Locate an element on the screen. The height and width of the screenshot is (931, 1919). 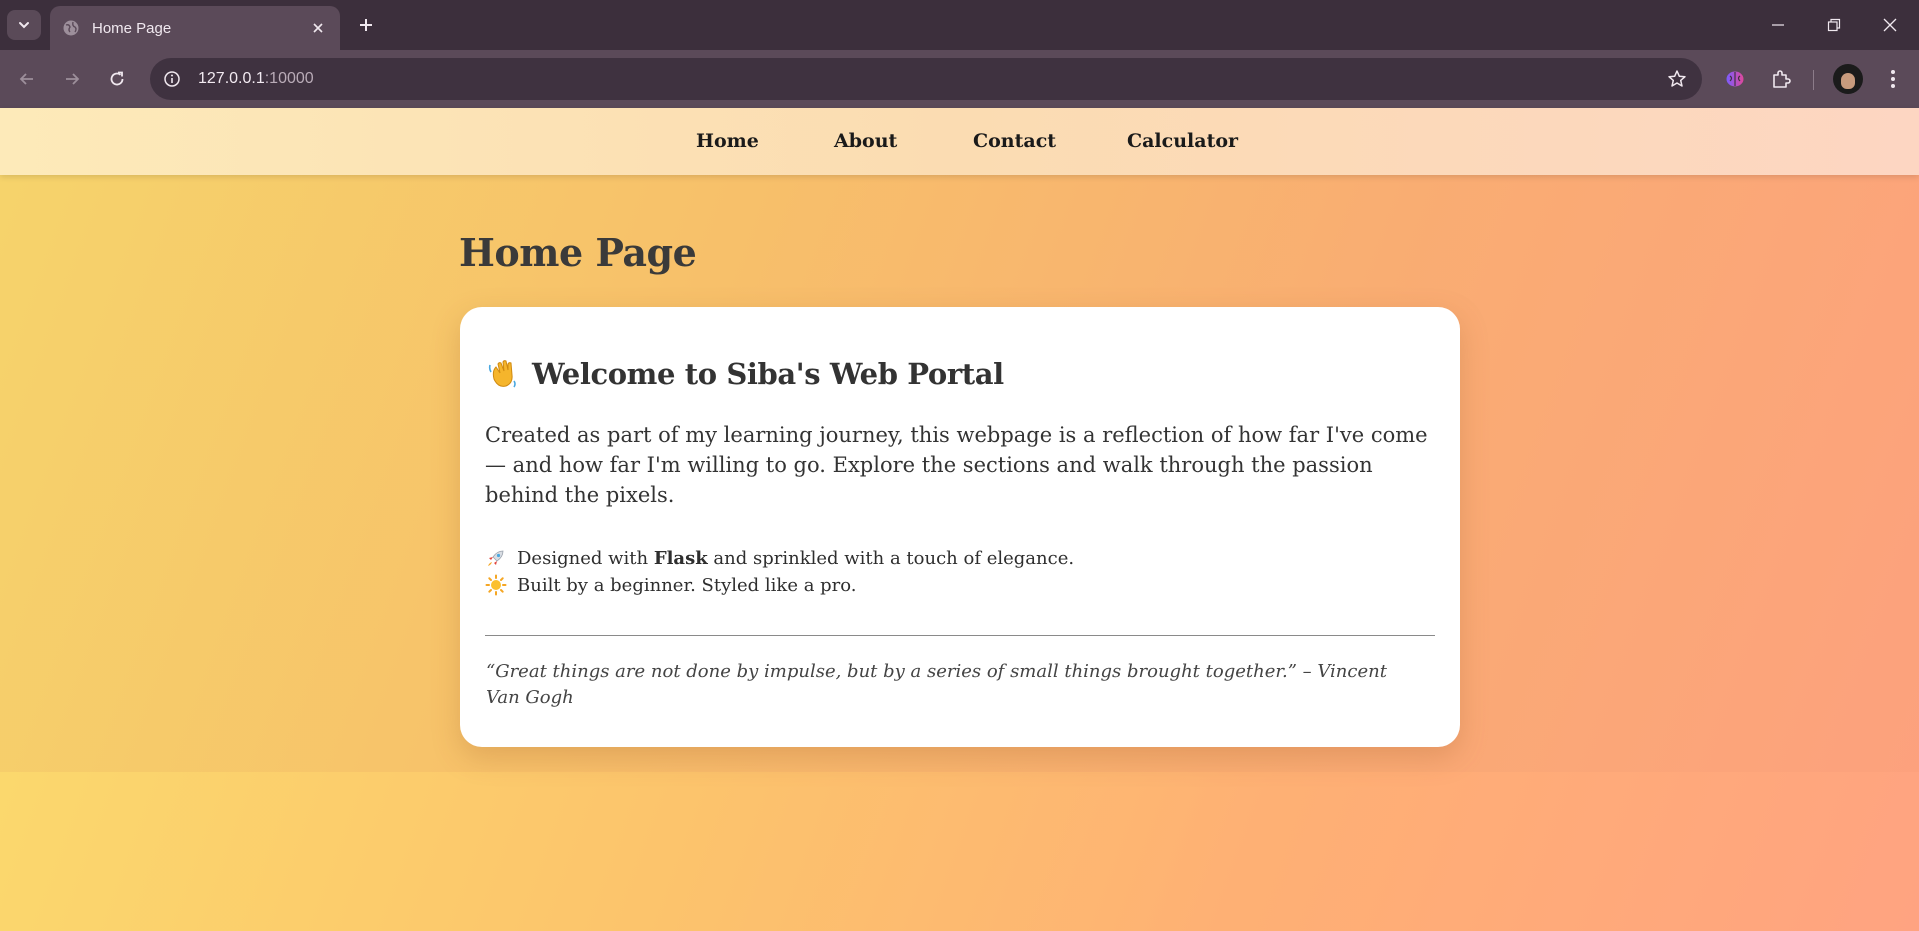
active-tab: Home Page is located at coordinates (195, 28).